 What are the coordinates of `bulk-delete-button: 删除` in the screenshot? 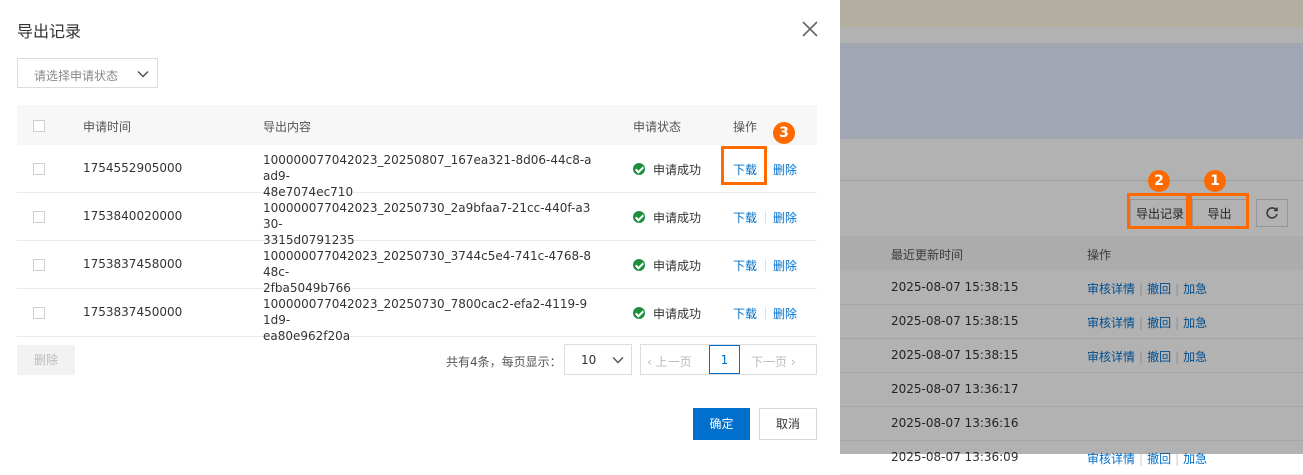 It's located at (46, 360).